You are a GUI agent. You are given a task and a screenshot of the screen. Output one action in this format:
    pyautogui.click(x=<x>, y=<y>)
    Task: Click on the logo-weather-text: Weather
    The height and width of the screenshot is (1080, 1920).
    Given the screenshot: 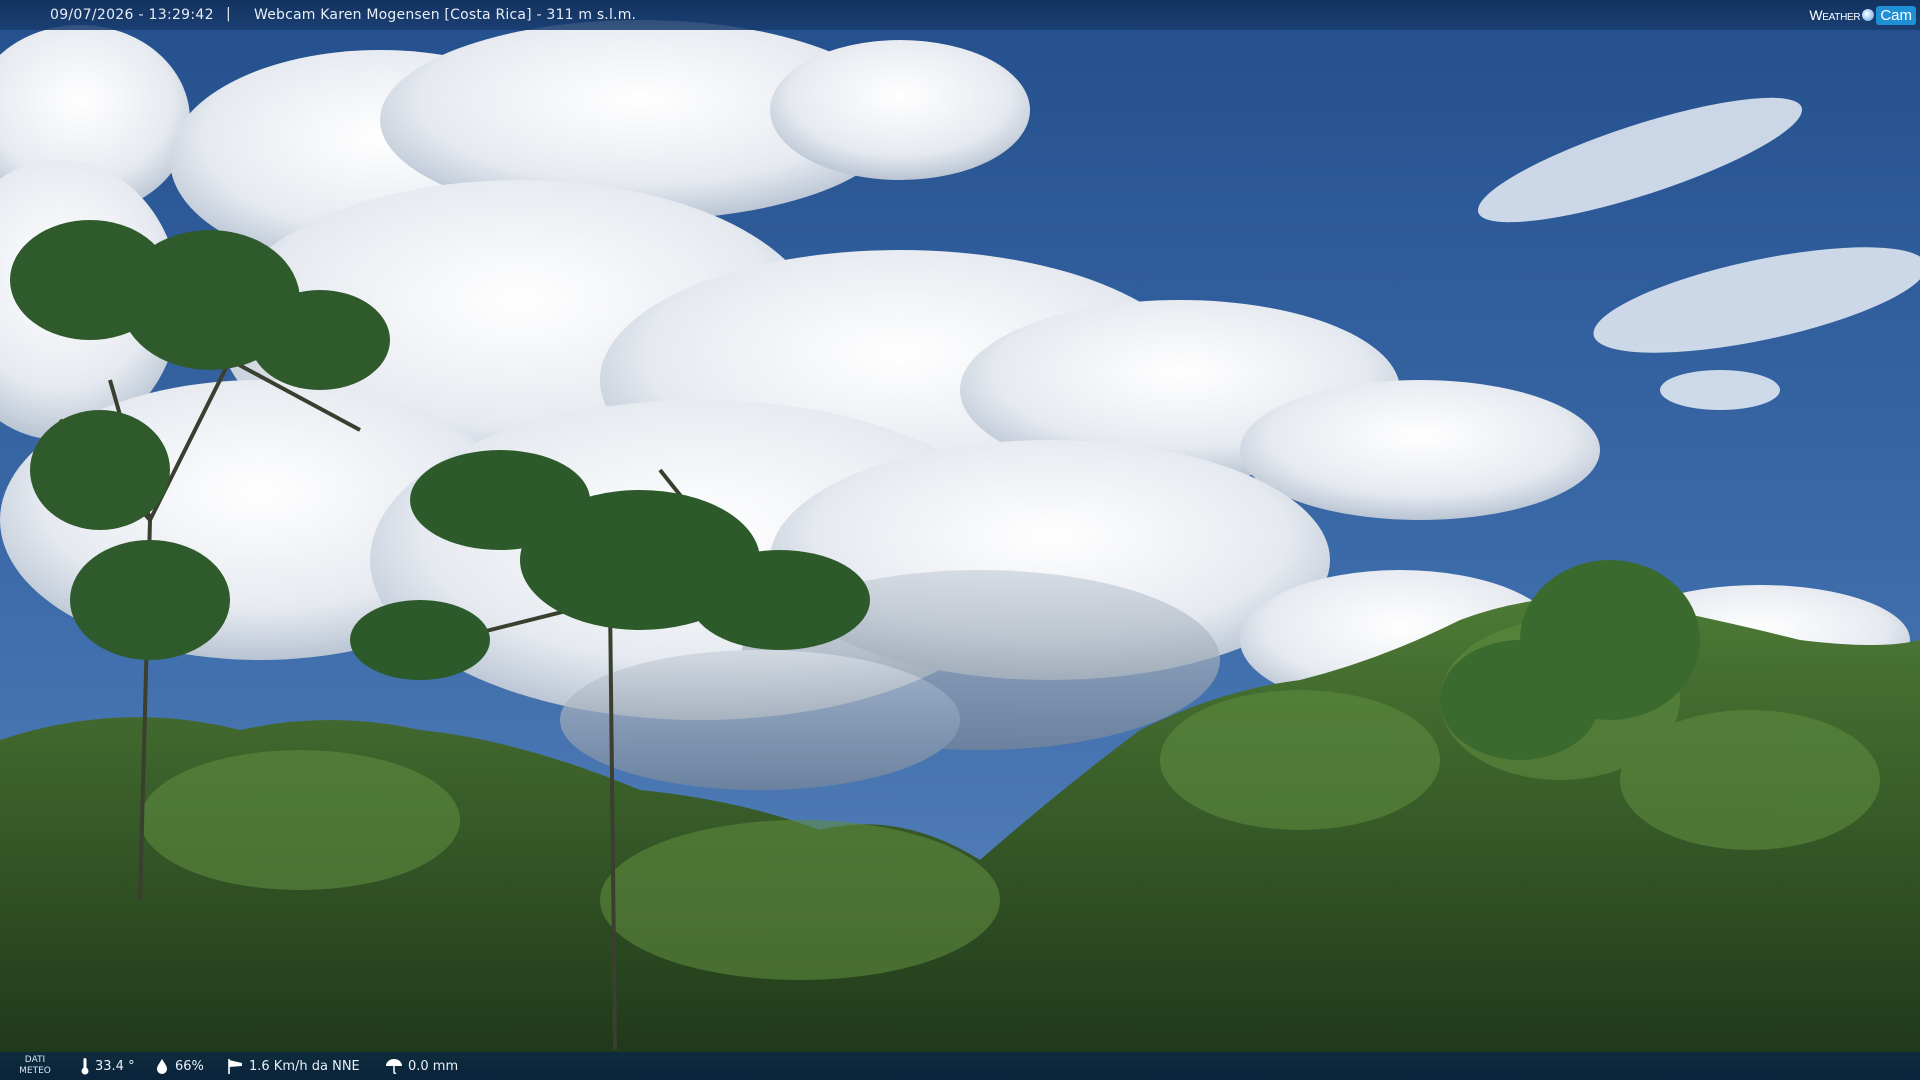 What is the action you would take?
    pyautogui.click(x=1835, y=15)
    